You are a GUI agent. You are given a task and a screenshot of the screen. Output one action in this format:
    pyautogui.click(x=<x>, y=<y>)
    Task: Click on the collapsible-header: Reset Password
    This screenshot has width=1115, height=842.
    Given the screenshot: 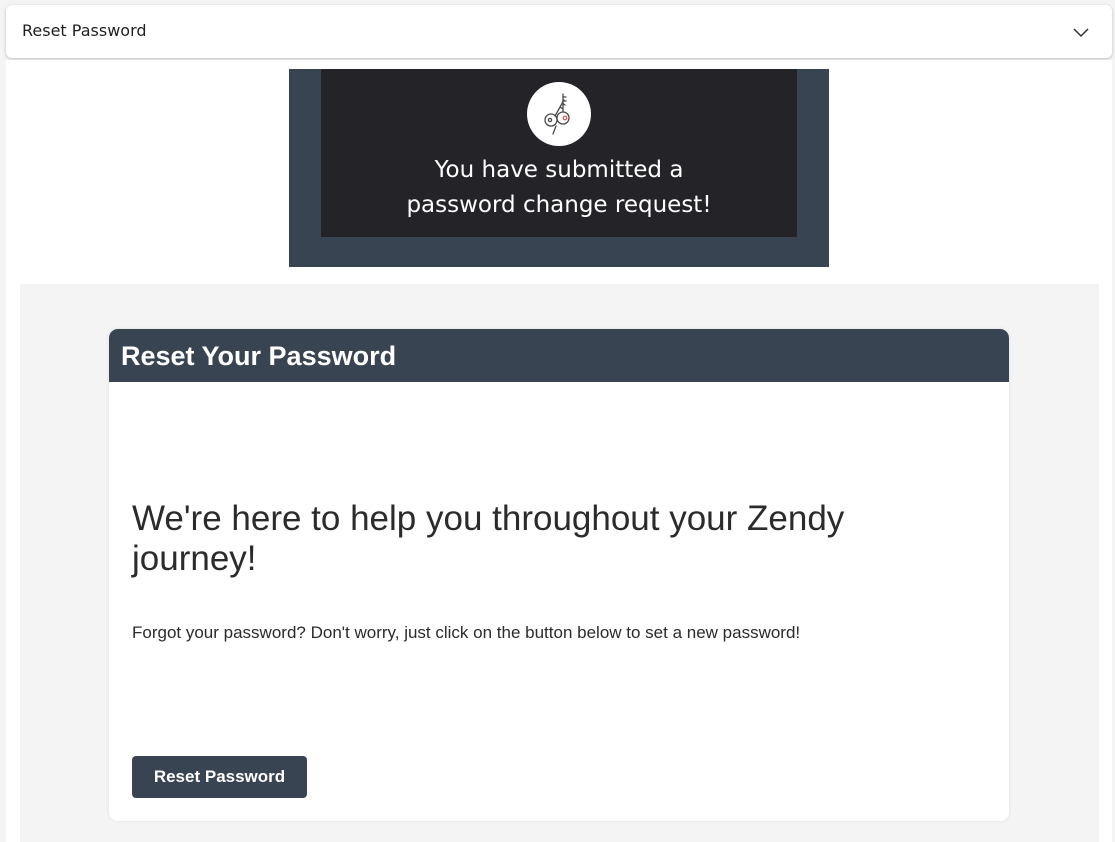 What is the action you would take?
    pyautogui.click(x=559, y=31)
    